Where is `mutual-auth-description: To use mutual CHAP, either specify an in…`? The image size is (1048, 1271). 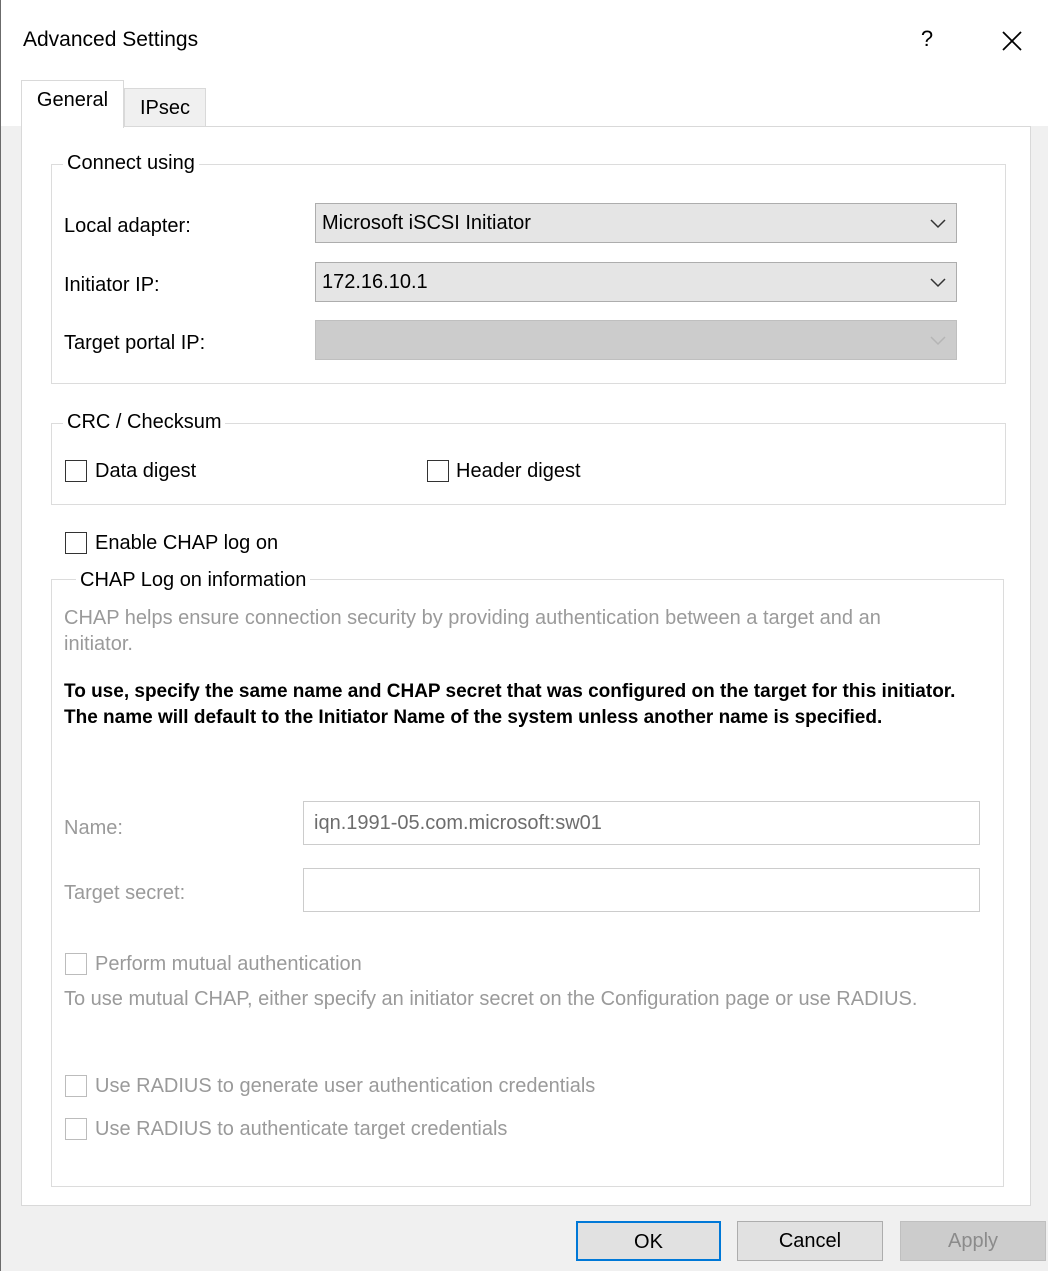 mutual-auth-description: To use mutual CHAP, either specify an in… is located at coordinates (491, 999).